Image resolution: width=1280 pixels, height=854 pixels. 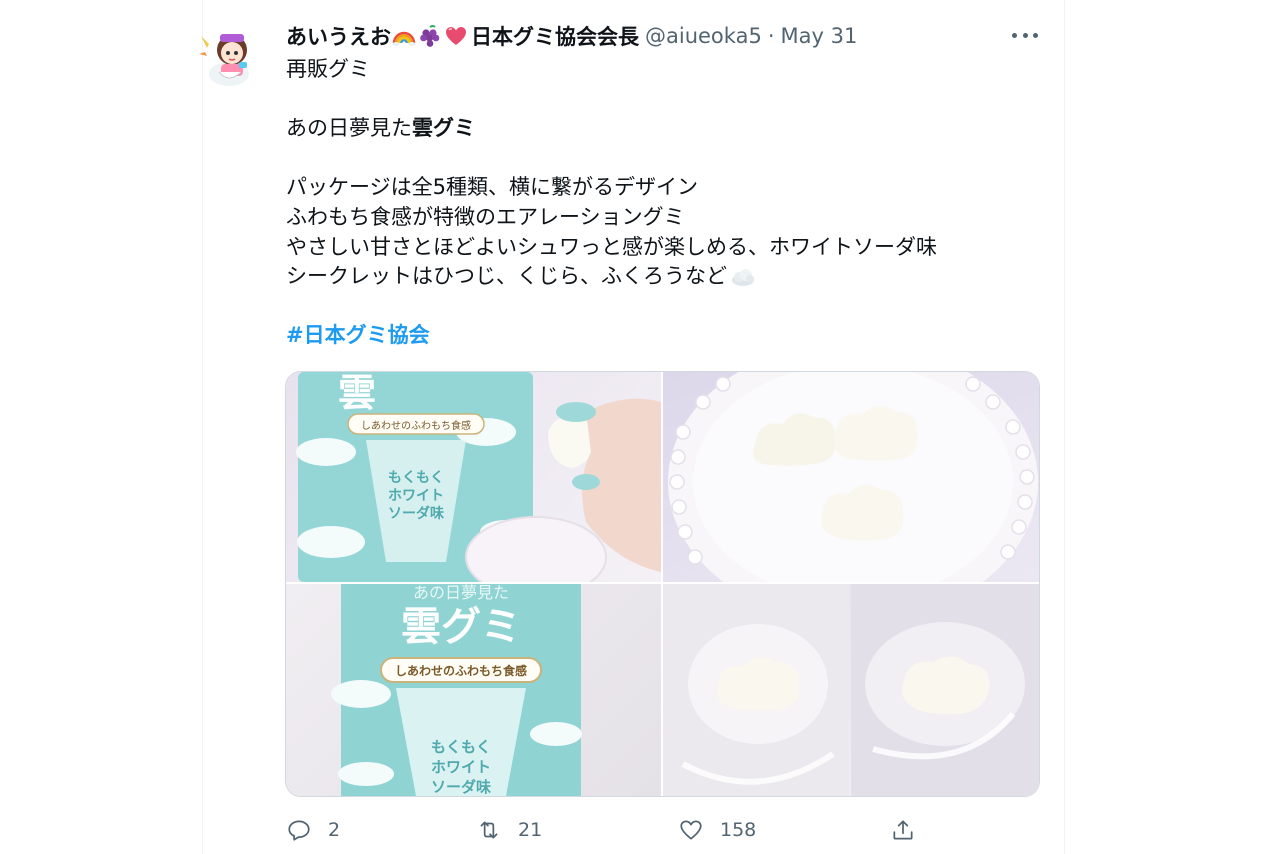 I want to click on text-line-1: 再販グミ, so click(x=328, y=69).